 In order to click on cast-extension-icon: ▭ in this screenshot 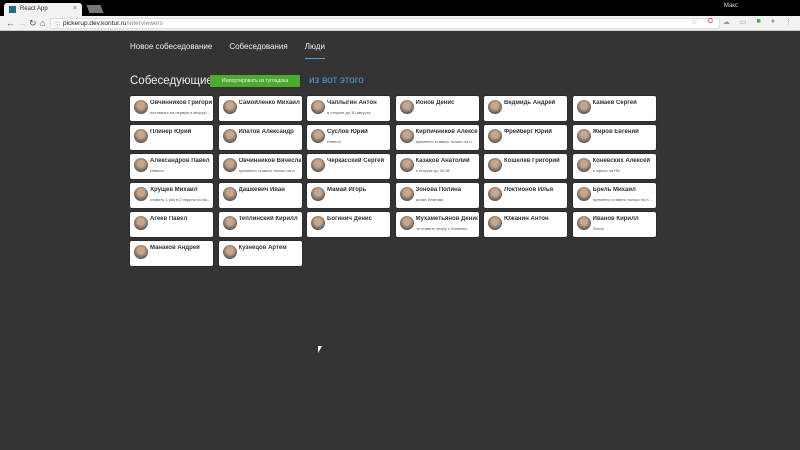, I will do `click(743, 22)`.